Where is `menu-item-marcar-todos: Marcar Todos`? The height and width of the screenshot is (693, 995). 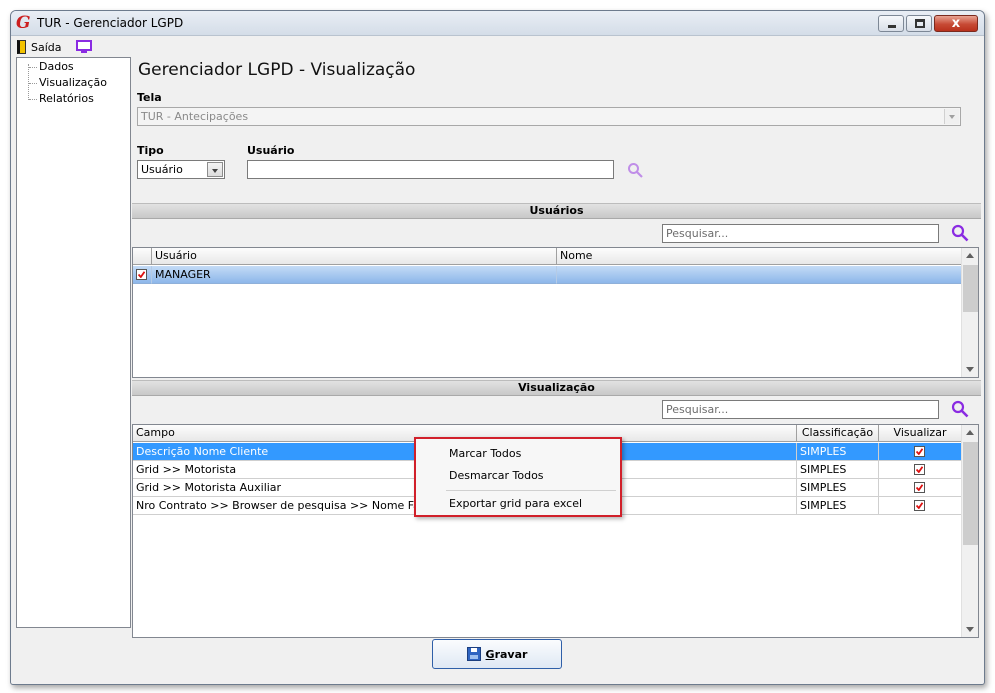
menu-item-marcar-todos: Marcar Todos is located at coordinates (518, 454).